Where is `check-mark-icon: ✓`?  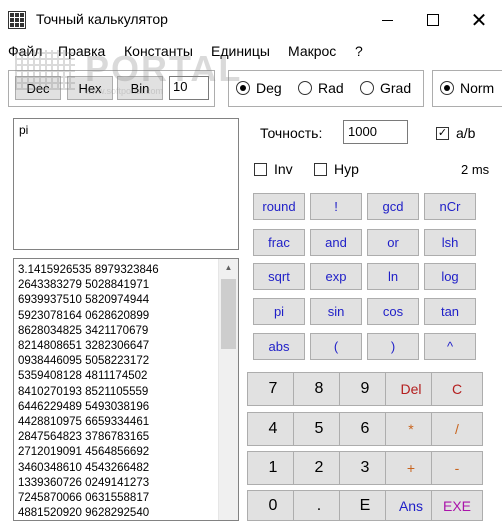
check-mark-icon: ✓ is located at coordinates (442, 133).